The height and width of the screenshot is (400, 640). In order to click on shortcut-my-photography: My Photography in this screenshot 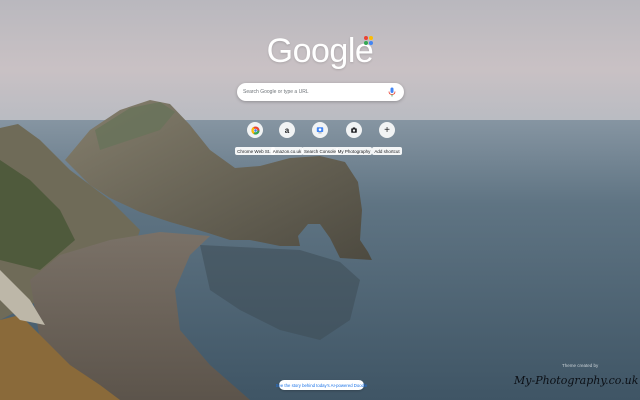, I will do `click(354, 138)`.